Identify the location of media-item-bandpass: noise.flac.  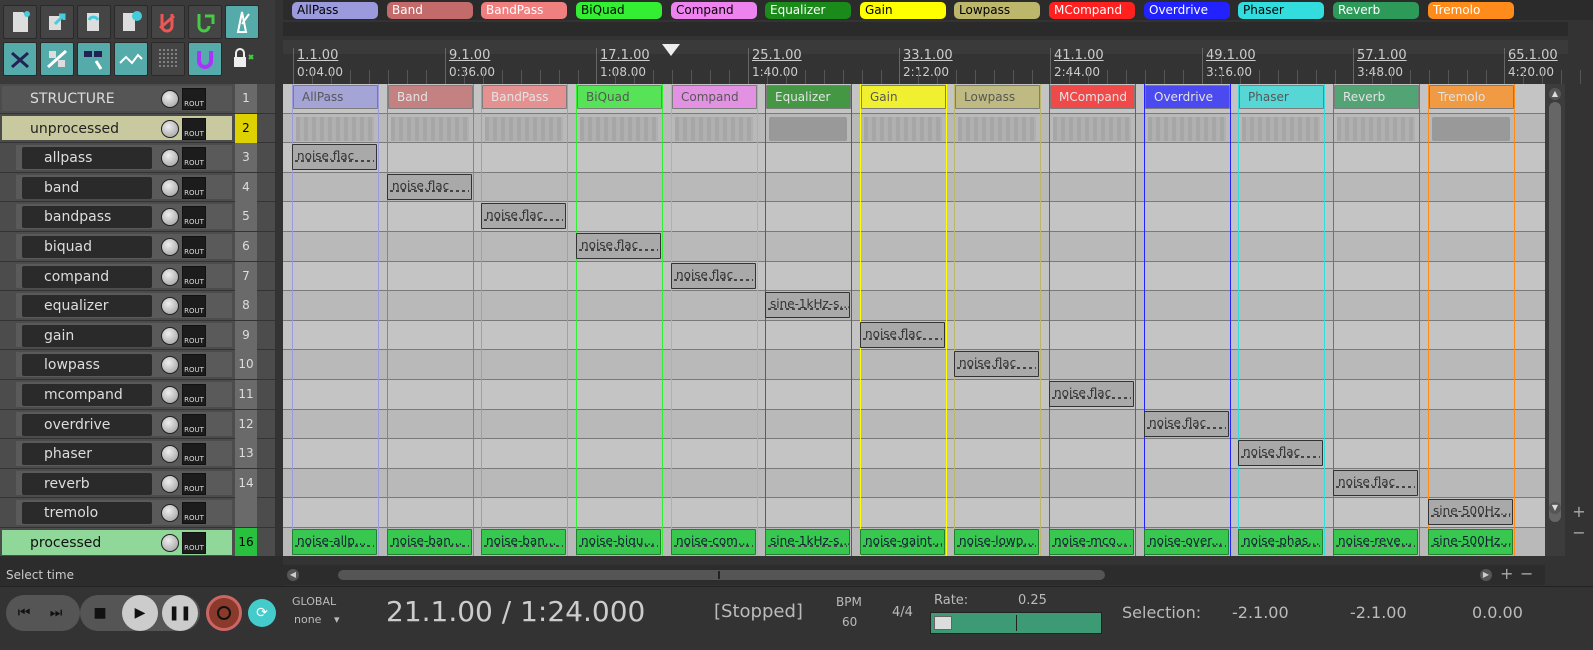
(523, 216).